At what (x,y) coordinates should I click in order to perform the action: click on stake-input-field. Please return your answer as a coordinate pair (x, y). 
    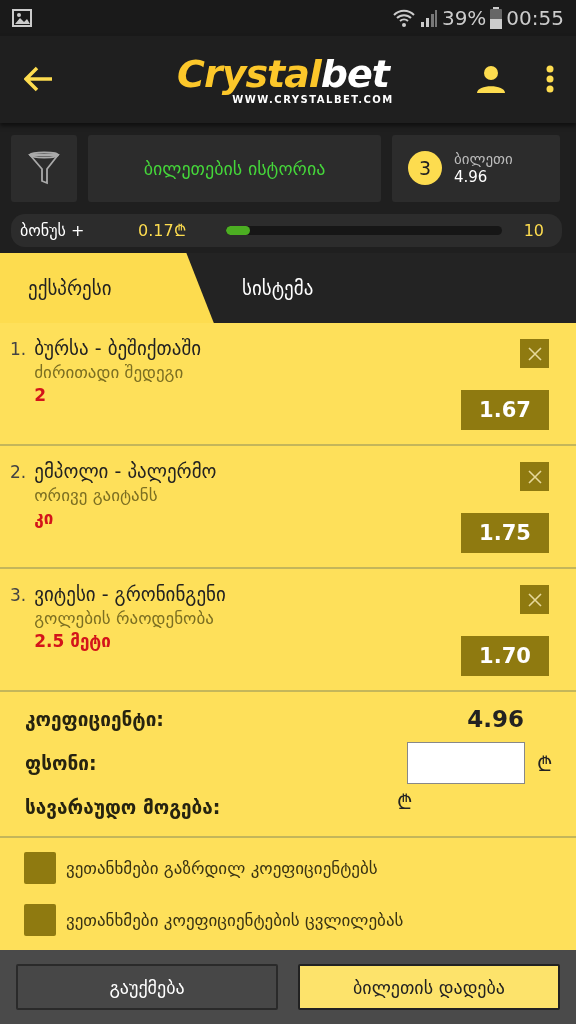
    Looking at the image, I should click on (466, 763).